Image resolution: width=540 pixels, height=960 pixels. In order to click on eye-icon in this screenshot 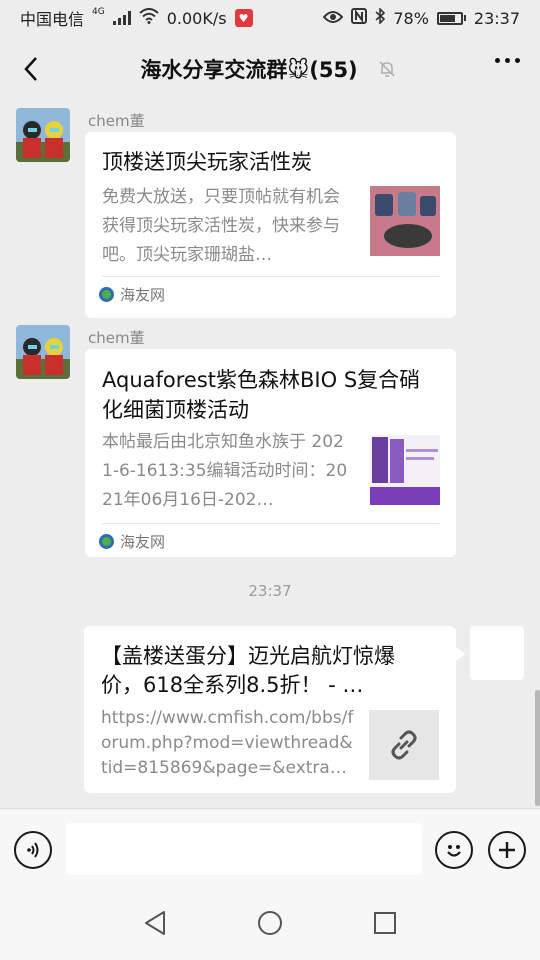, I will do `click(333, 18)`.